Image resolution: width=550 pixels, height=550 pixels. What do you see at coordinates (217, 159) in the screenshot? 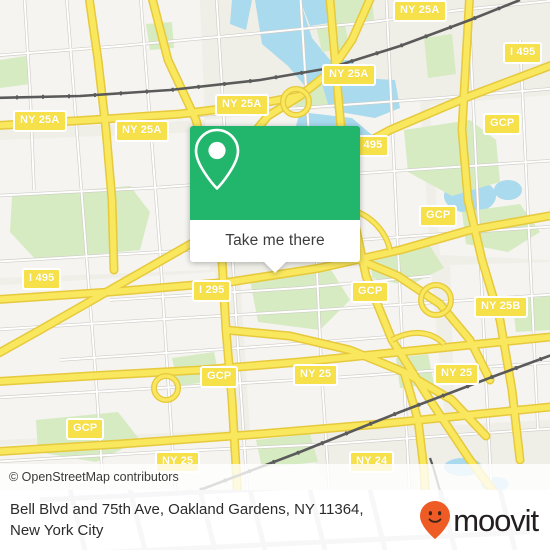
I see `map-pin-icon` at bounding box center [217, 159].